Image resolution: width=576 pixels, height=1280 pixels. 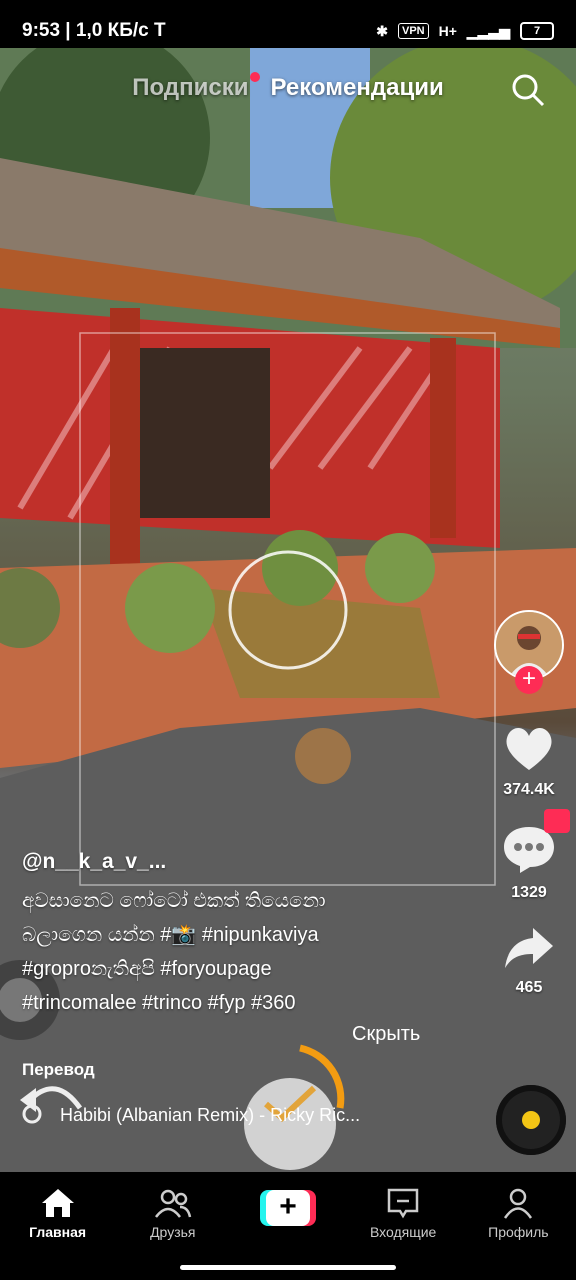 What do you see at coordinates (529, 748) in the screenshot?
I see `heart-icon` at bounding box center [529, 748].